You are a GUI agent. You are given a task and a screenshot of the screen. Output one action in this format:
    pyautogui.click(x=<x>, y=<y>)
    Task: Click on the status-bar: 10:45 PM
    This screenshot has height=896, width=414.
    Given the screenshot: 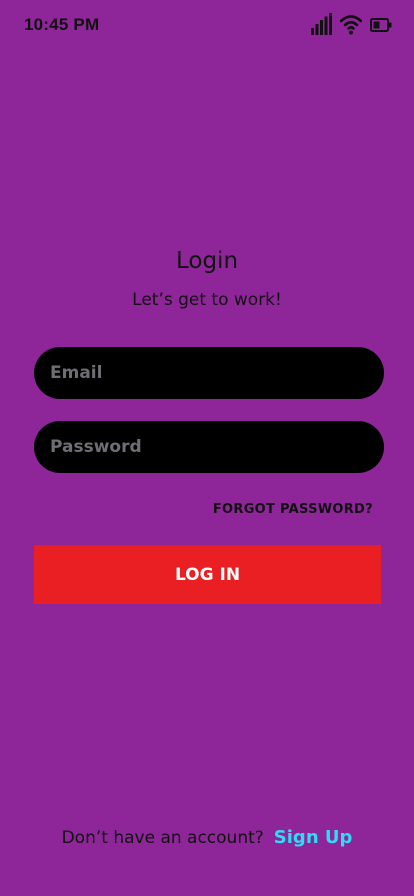 What is the action you would take?
    pyautogui.click(x=207, y=26)
    